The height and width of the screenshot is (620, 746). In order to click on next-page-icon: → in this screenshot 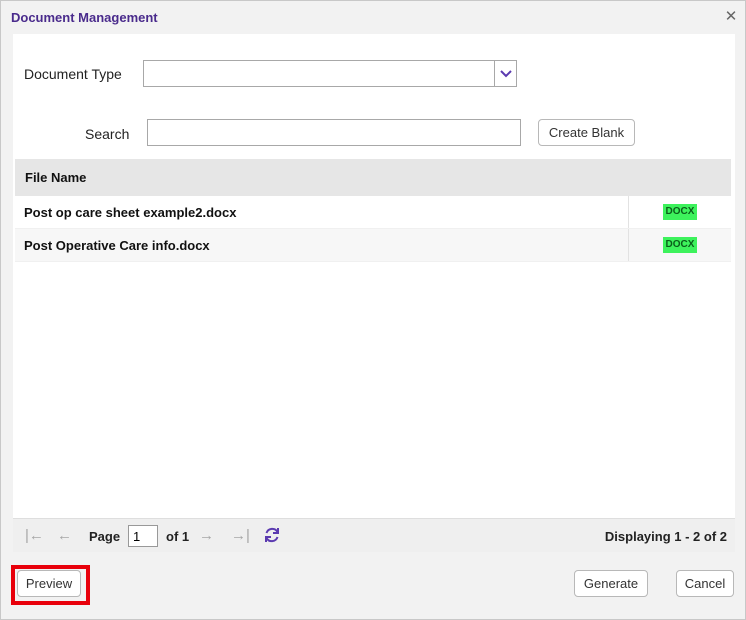, I will do `click(206, 535)`.